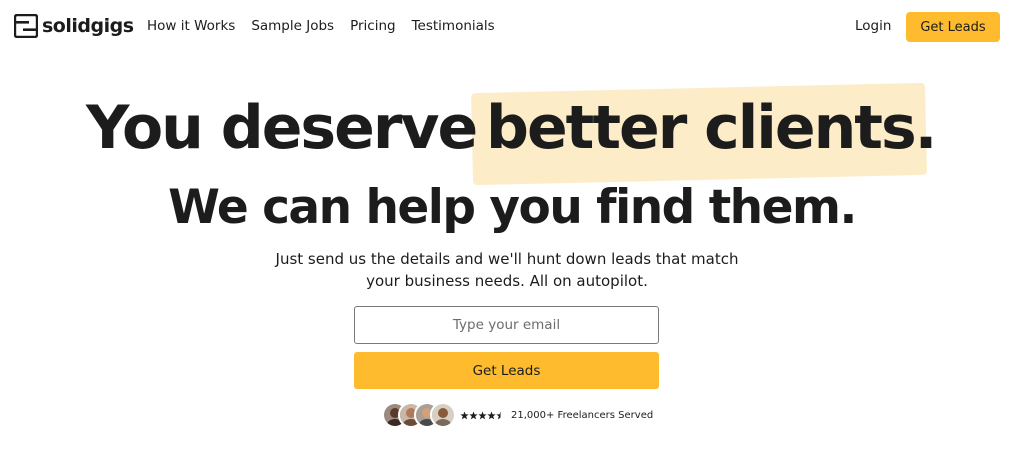  I want to click on get-leads-button: Get Leads, so click(506, 370).